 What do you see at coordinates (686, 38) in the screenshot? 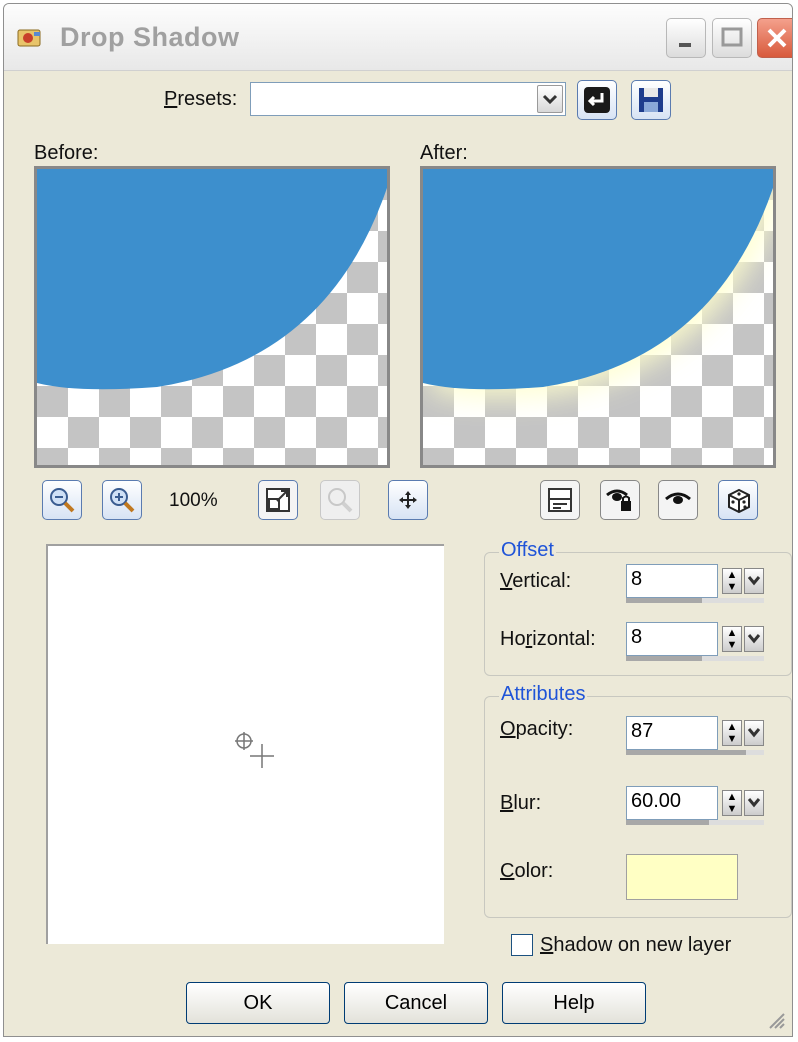
I see `minimize-button` at bounding box center [686, 38].